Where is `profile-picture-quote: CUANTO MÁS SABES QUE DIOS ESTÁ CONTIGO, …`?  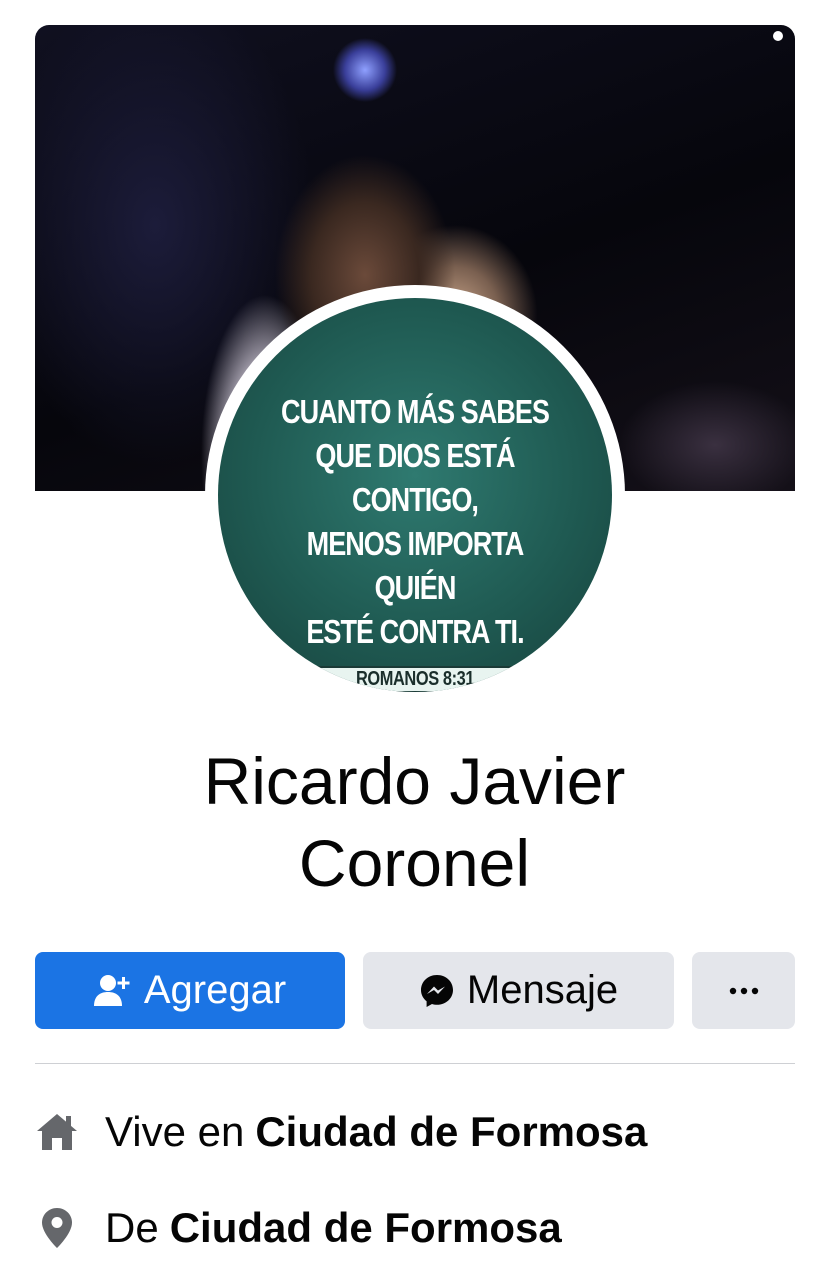 profile-picture-quote: CUANTO MÁS SABES QUE DIOS ESTÁ CONTIGO, … is located at coordinates (414, 522).